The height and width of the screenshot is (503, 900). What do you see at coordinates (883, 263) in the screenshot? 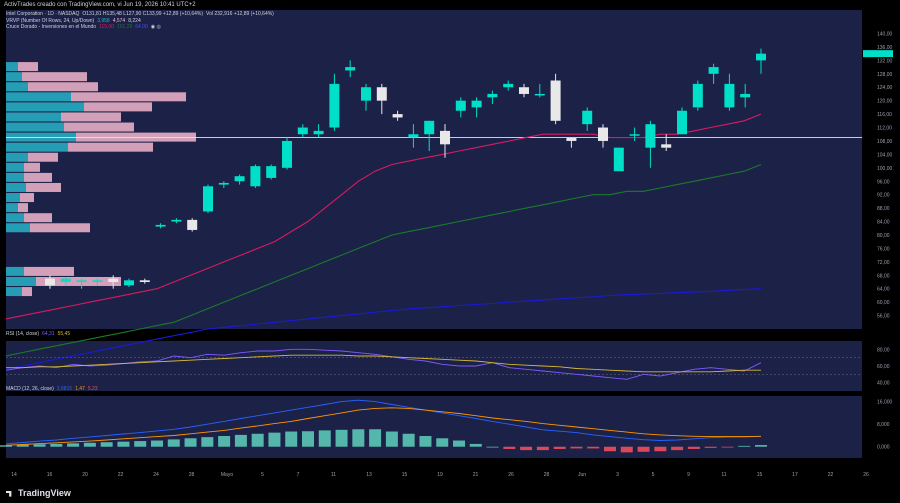
I see `price-axis-label: 72,00` at bounding box center [883, 263].